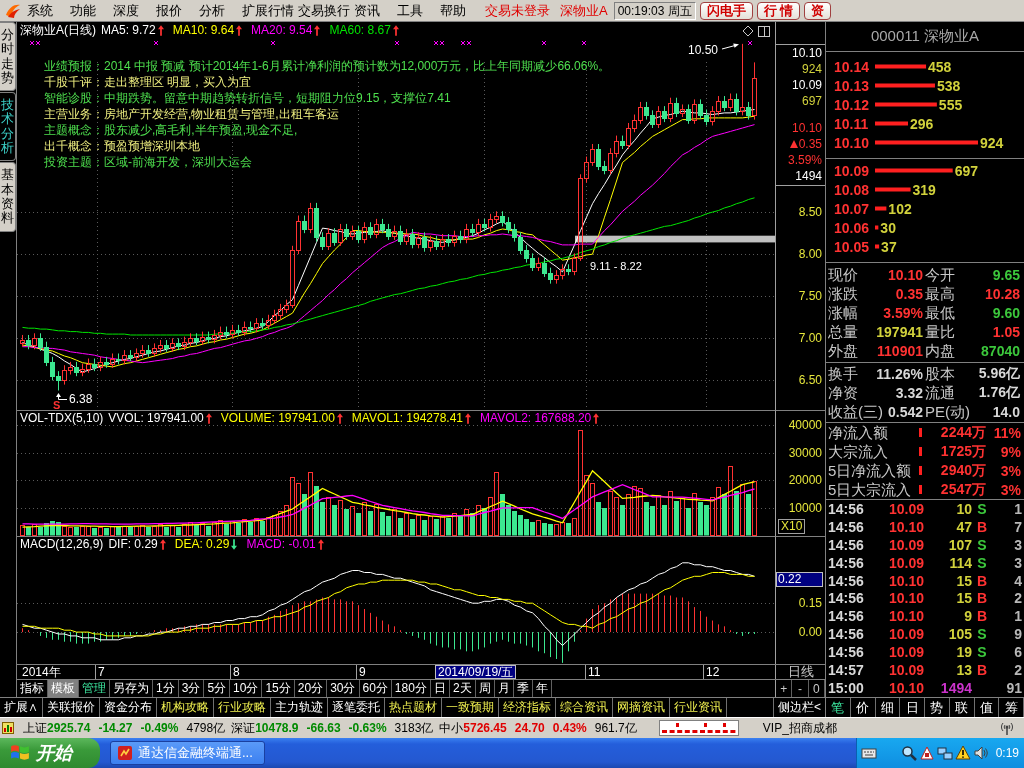 This screenshot has width=1024, height=768. I want to click on tray-app-icon, so click(927, 753).